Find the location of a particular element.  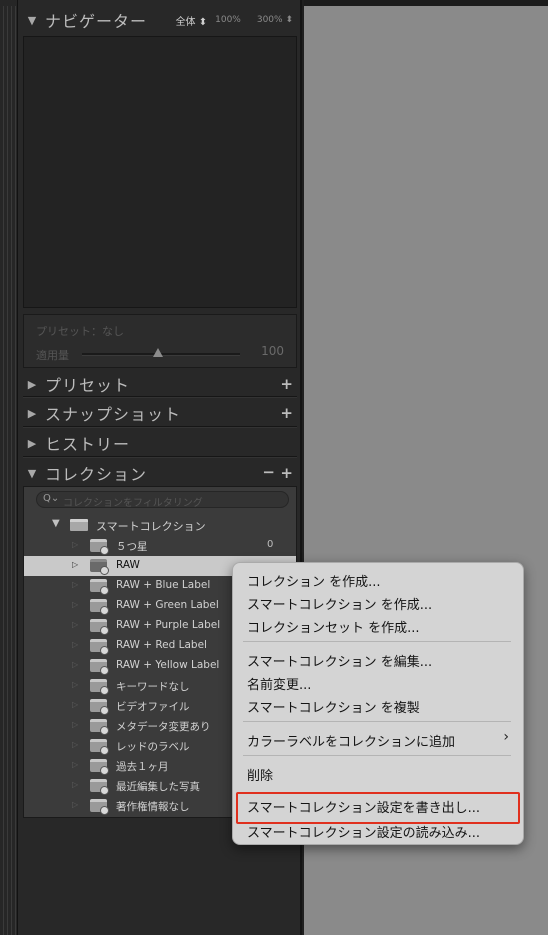

zoom-100-option: 100% is located at coordinates (228, 20).